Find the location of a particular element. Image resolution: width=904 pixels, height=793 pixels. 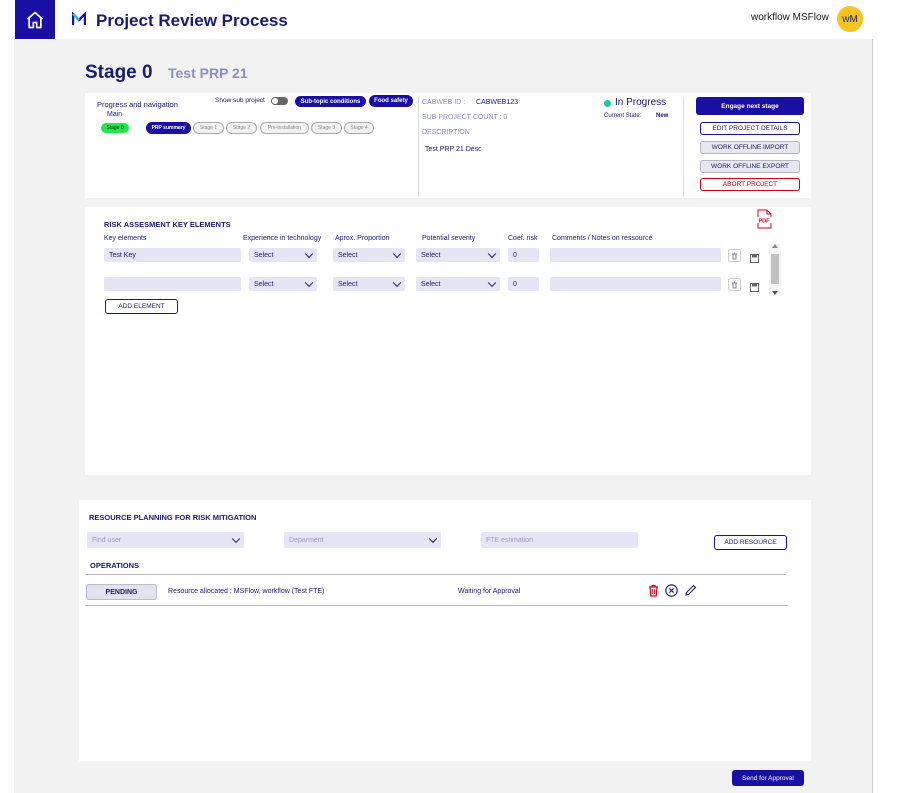

risk-section-title: RISK ASSESMENT KEY ELEMENTS is located at coordinates (167, 224).